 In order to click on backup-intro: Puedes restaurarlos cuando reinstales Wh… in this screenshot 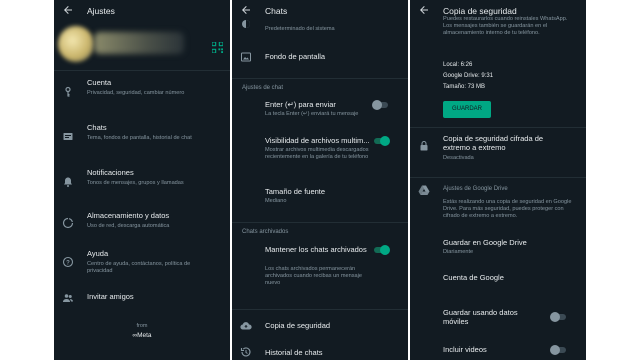, I will do `click(505, 26)`.